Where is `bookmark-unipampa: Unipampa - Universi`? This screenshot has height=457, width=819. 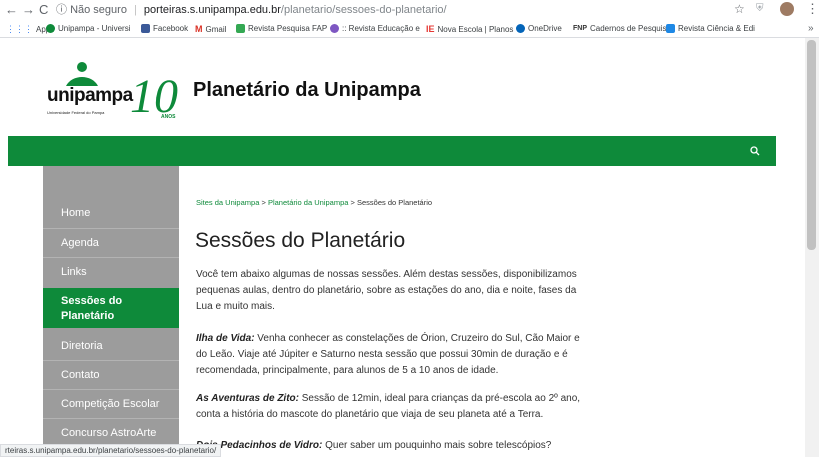
bookmark-unipampa: Unipampa - Universi is located at coordinates (88, 28).